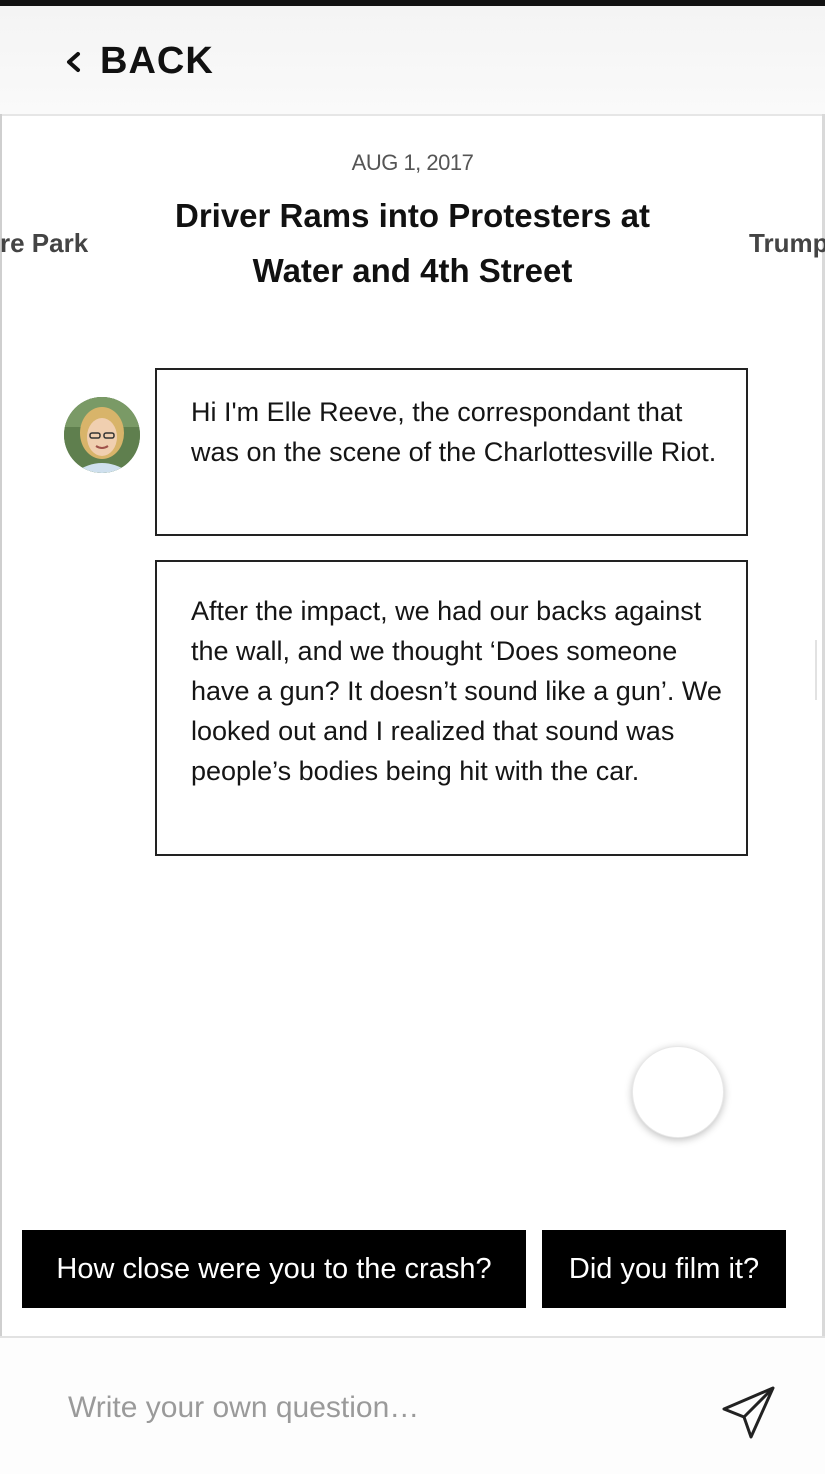  I want to click on next-card-edge, so click(818, 670).